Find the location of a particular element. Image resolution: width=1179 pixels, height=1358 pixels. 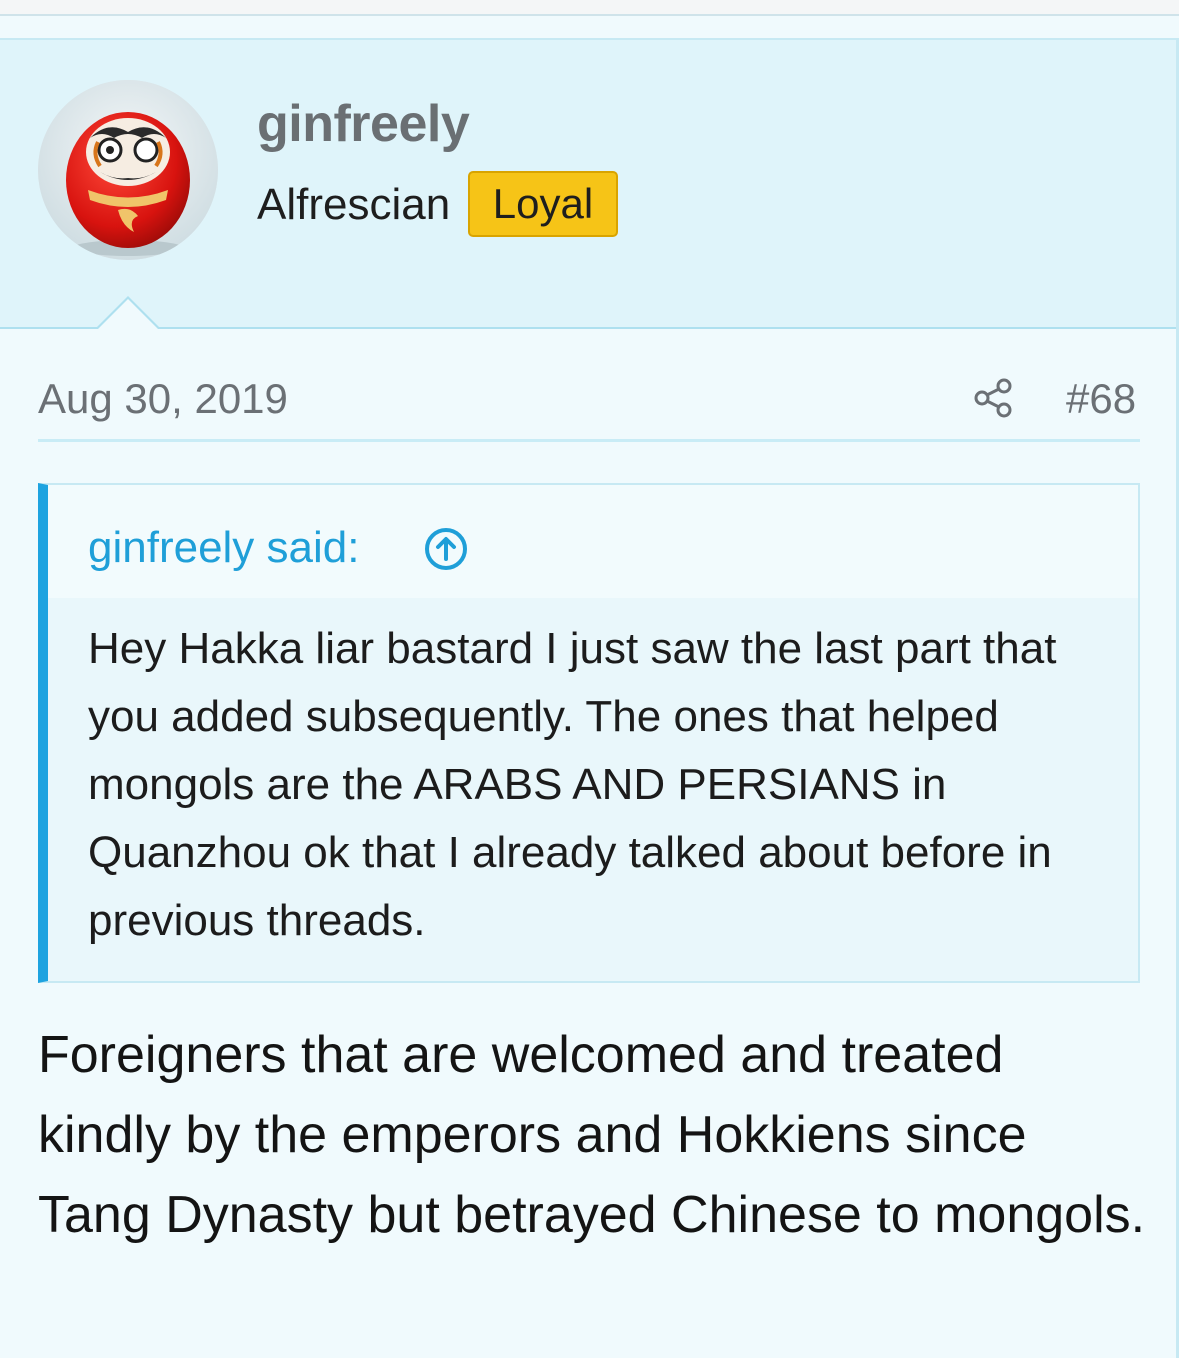

user-badge: Loyal is located at coordinates (543, 204).